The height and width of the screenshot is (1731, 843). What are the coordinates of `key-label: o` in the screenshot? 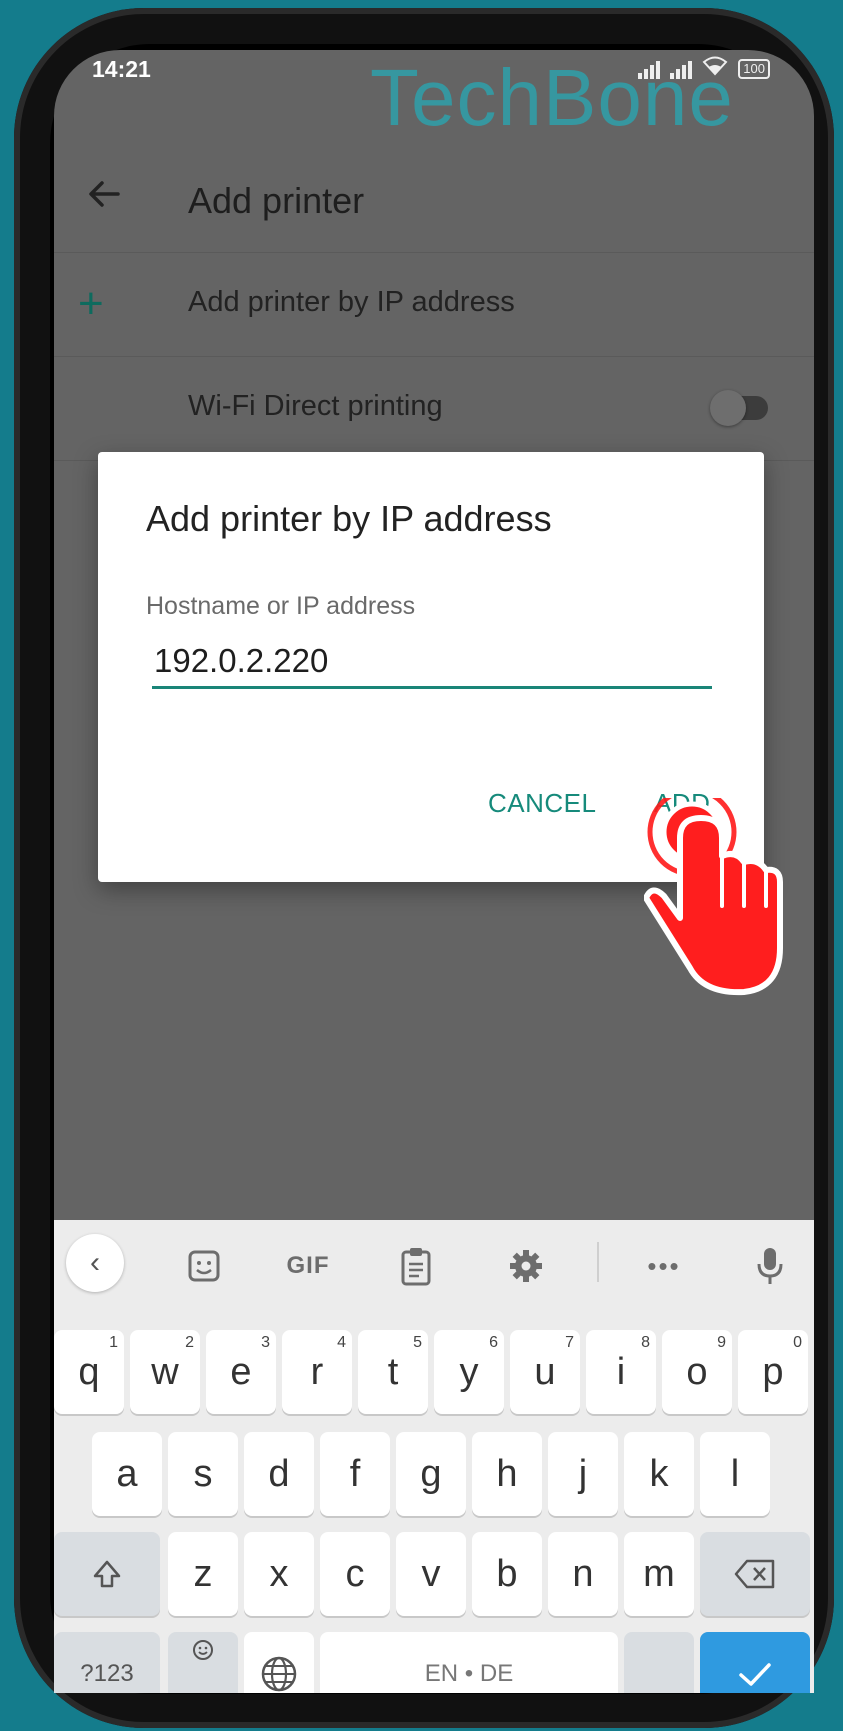 It's located at (697, 1371).